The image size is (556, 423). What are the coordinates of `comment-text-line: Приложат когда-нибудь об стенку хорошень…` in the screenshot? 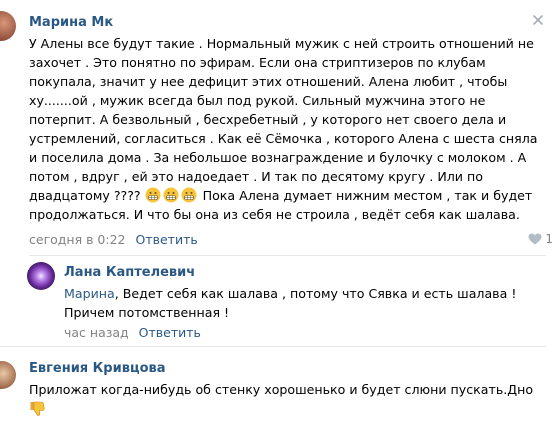 It's located at (281, 389).